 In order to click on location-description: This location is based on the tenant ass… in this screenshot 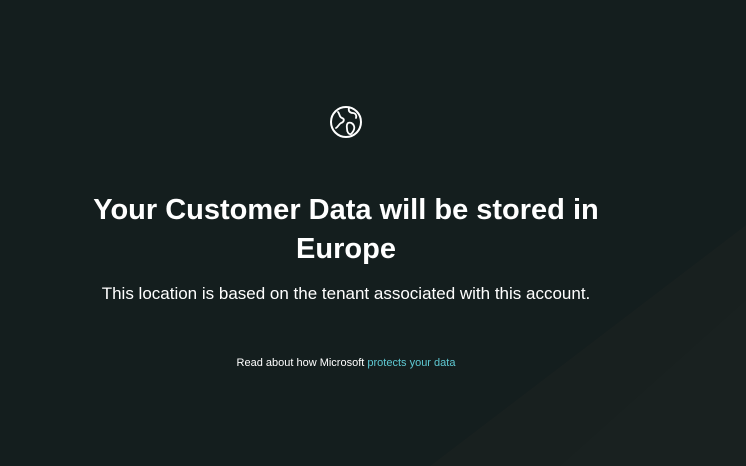, I will do `click(346, 293)`.